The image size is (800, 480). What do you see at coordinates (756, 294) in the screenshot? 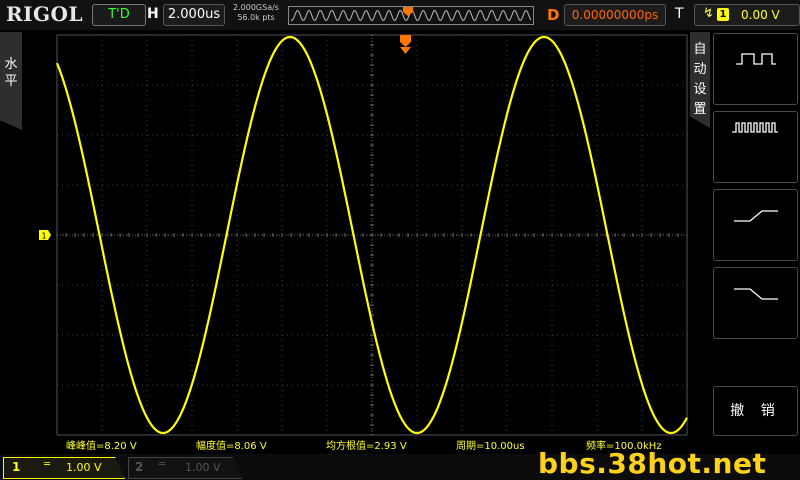
I see `falling-edge-icon` at bounding box center [756, 294].